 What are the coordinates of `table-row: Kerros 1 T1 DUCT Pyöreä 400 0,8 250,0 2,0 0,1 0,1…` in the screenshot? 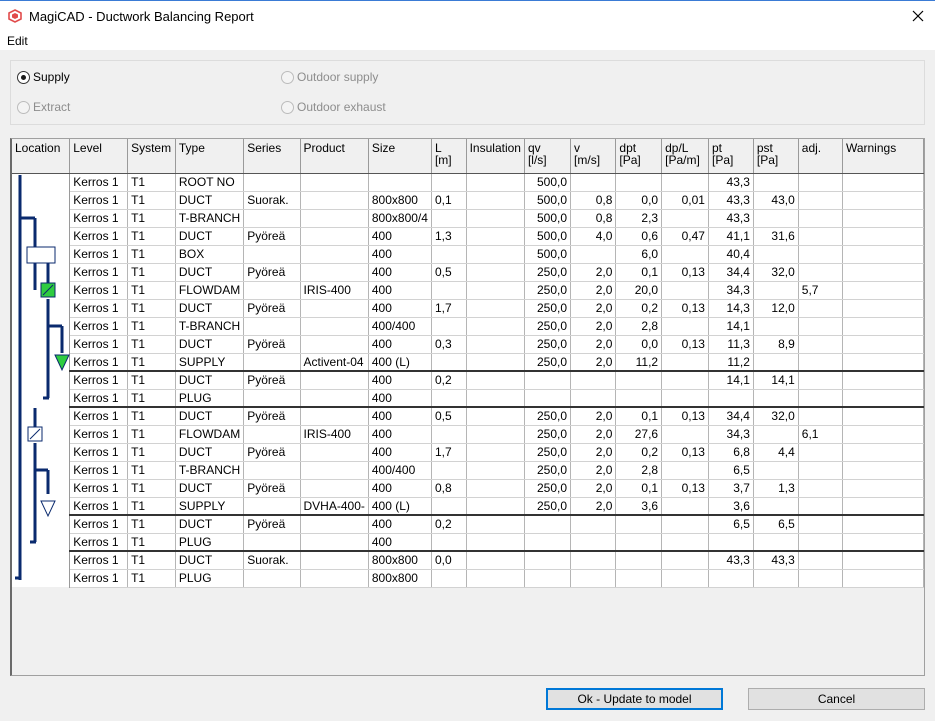 It's located at (468, 488).